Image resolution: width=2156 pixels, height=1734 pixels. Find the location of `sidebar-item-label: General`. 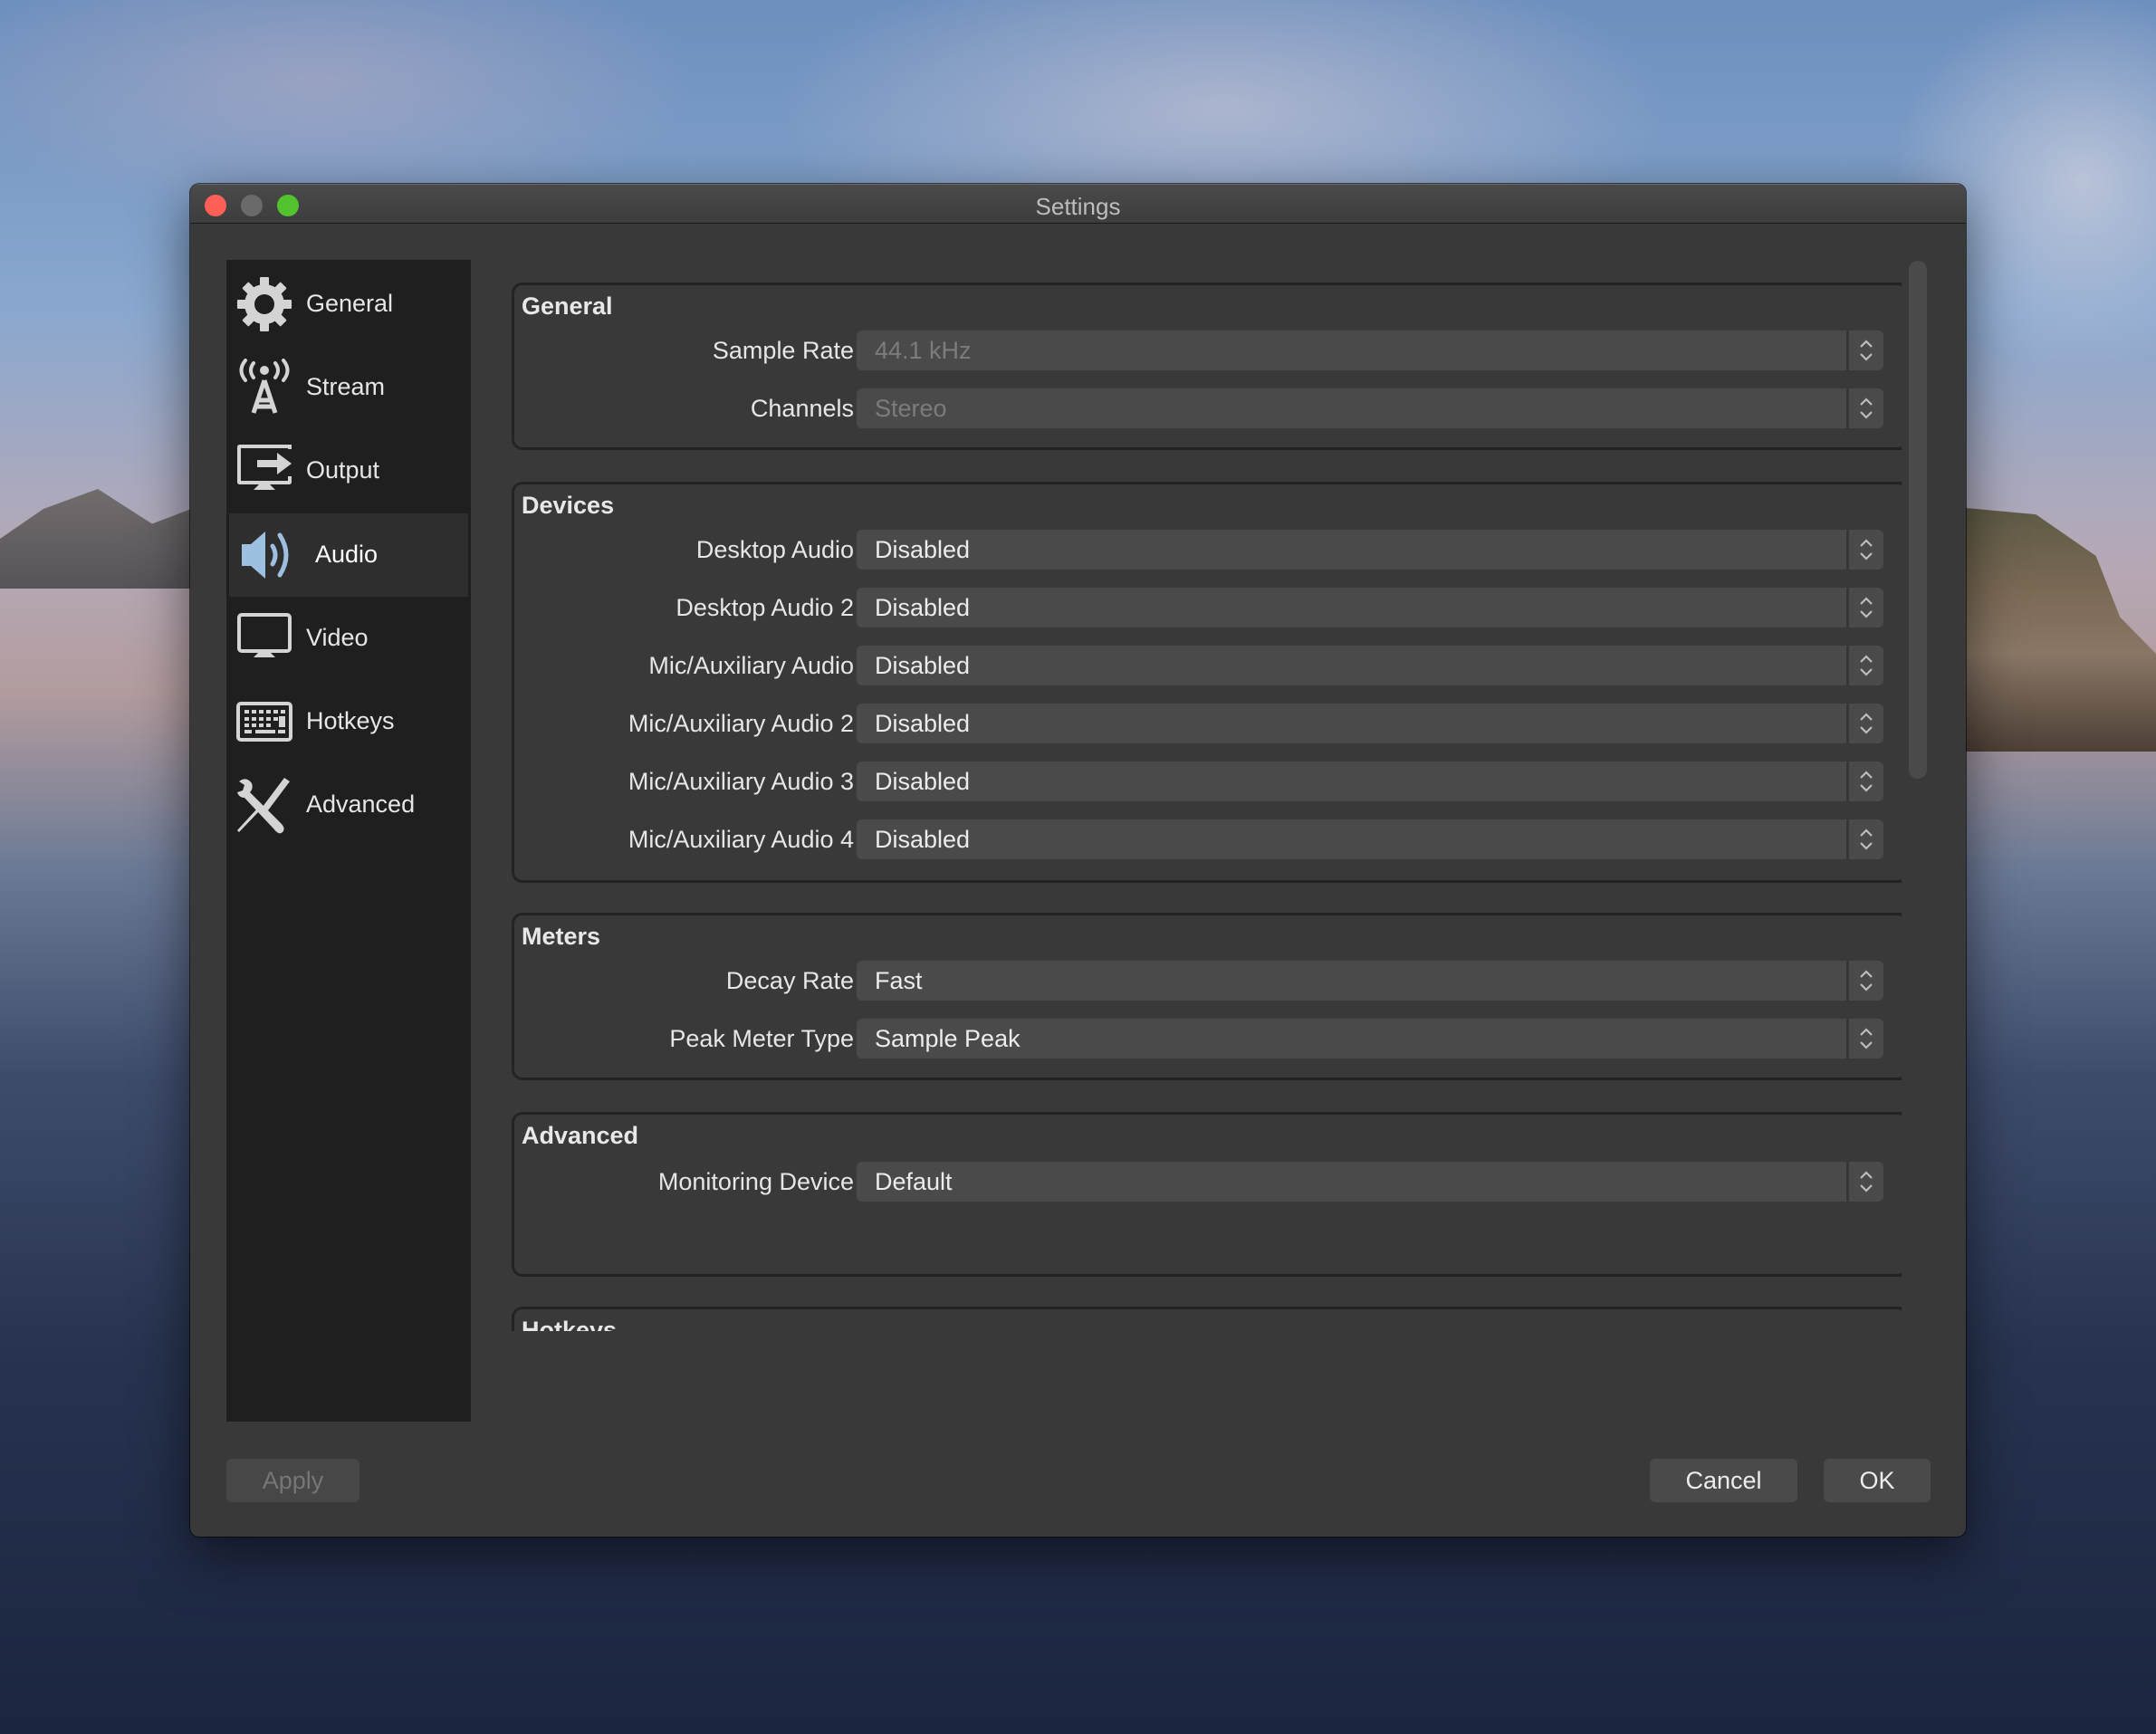

sidebar-item-label: General is located at coordinates (350, 303).